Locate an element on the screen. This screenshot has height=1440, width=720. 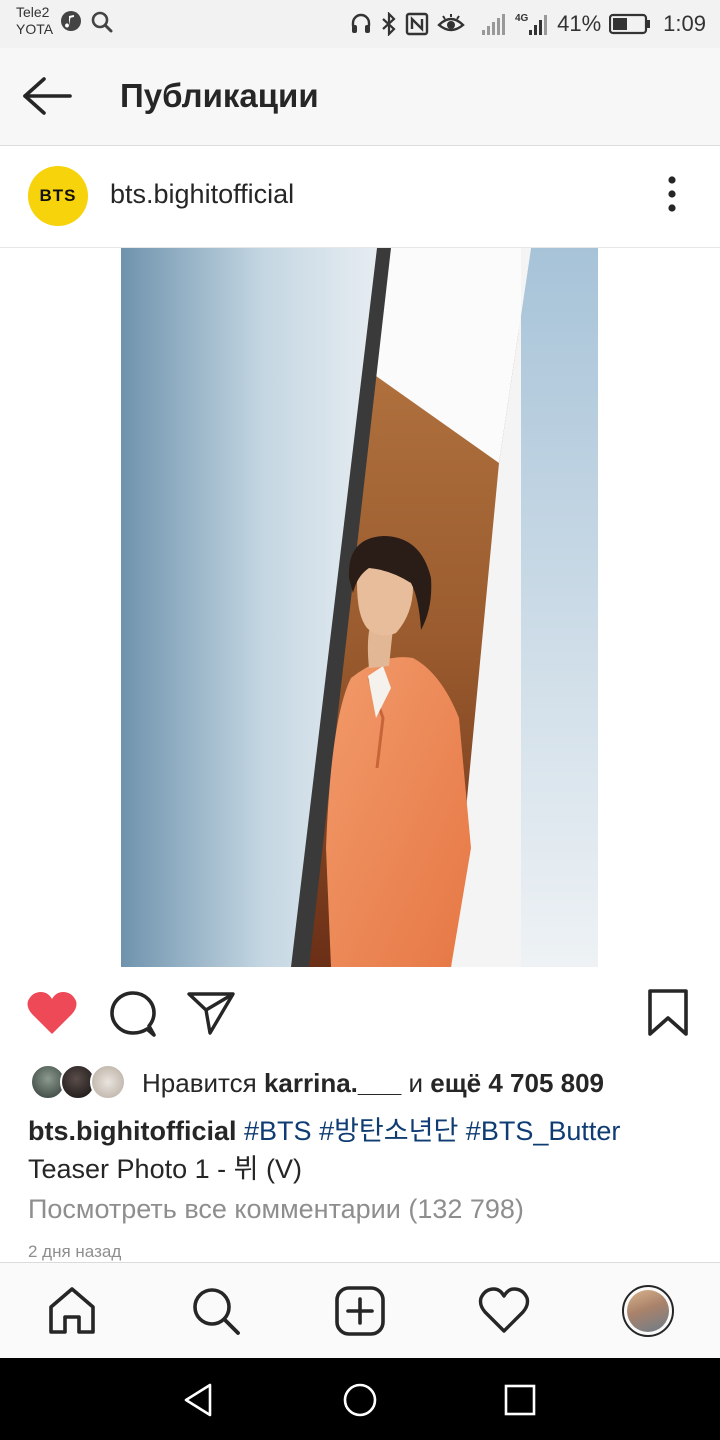
status-right: 4G 41% 1:09 is located at coordinates (527, 24).